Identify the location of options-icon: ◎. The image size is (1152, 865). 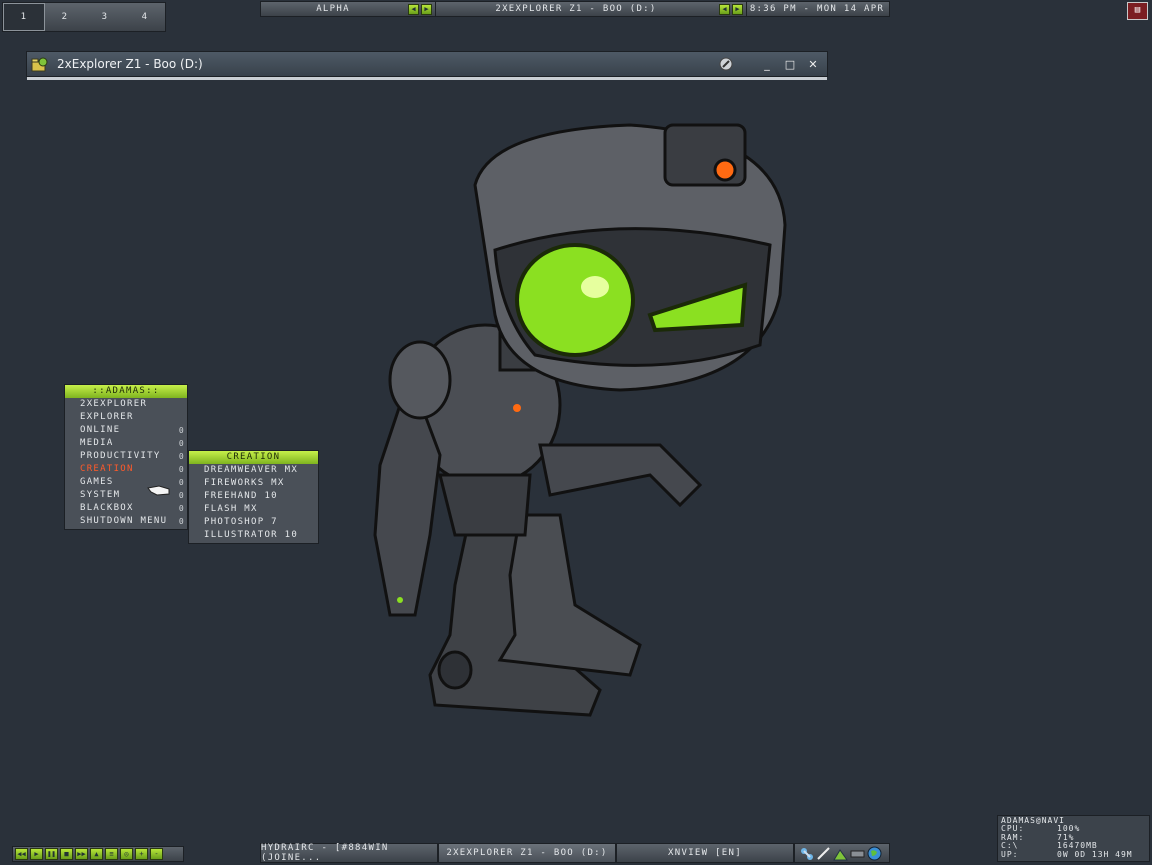
(126, 854).